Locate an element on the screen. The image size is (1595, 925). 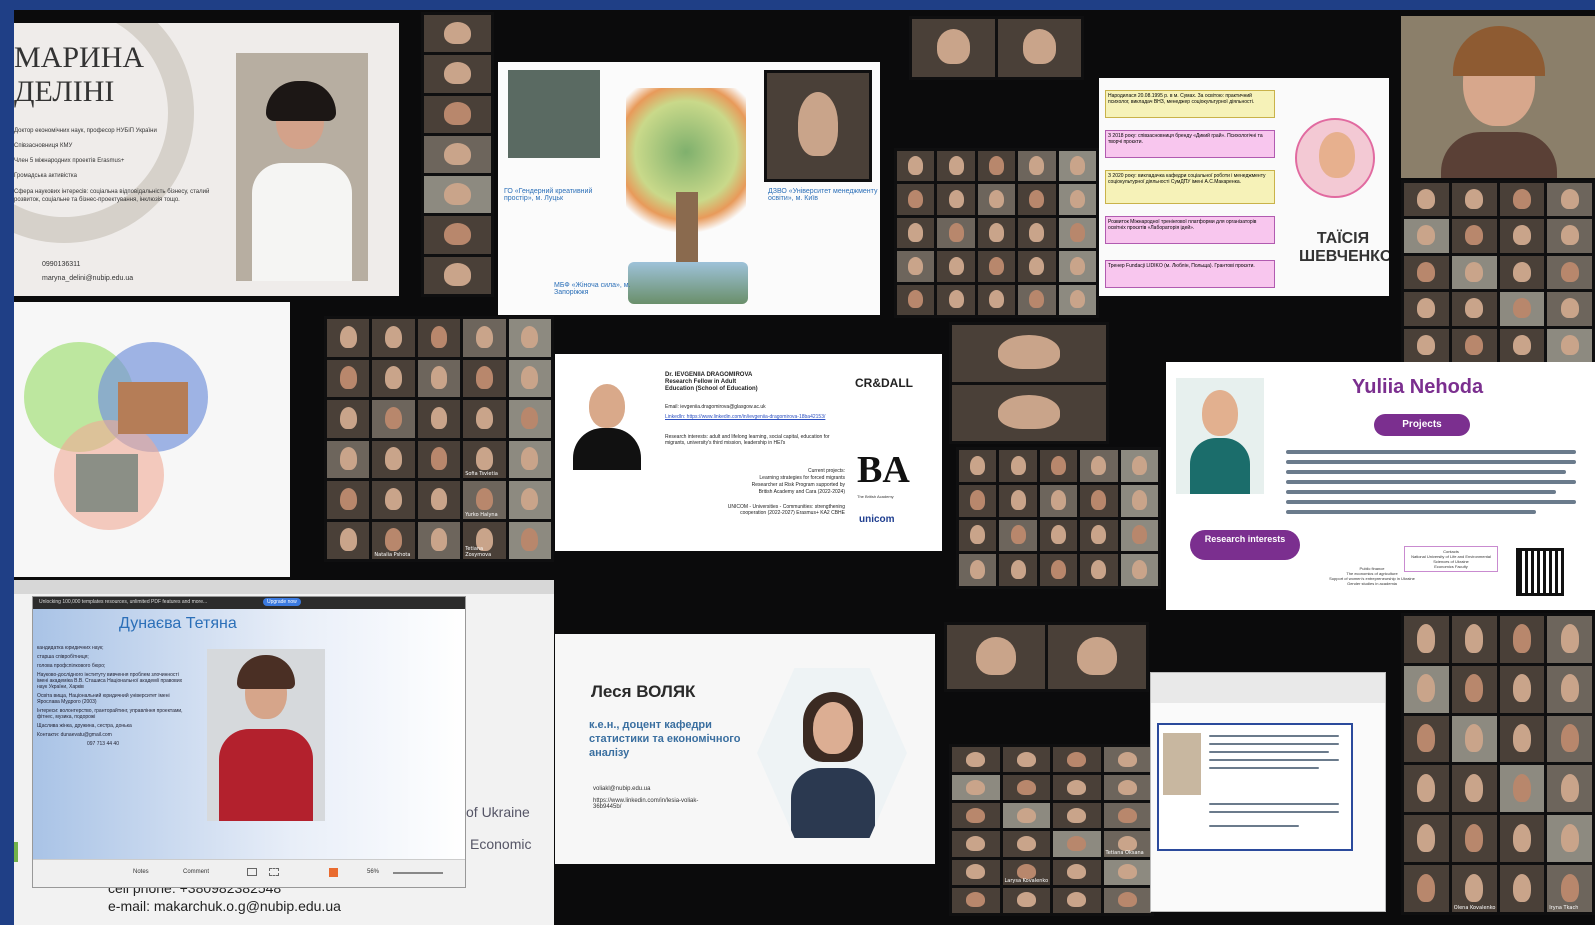
zoom-level: 56% is located at coordinates (373, 872).